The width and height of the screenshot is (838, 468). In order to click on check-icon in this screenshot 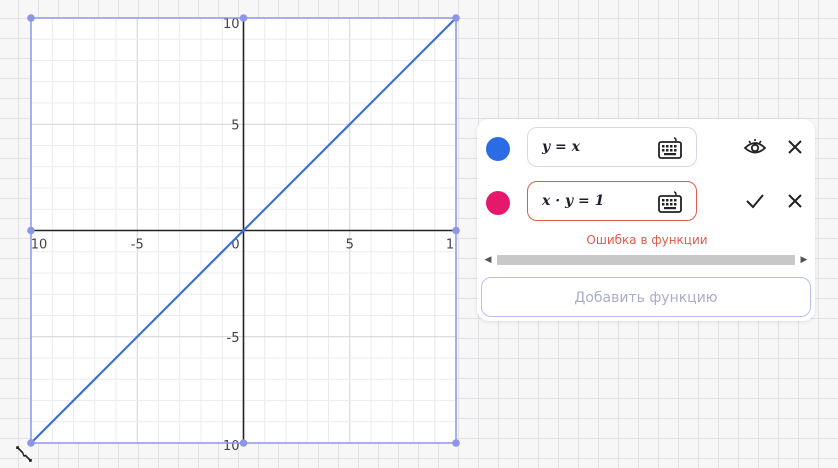, I will do `click(755, 201)`.